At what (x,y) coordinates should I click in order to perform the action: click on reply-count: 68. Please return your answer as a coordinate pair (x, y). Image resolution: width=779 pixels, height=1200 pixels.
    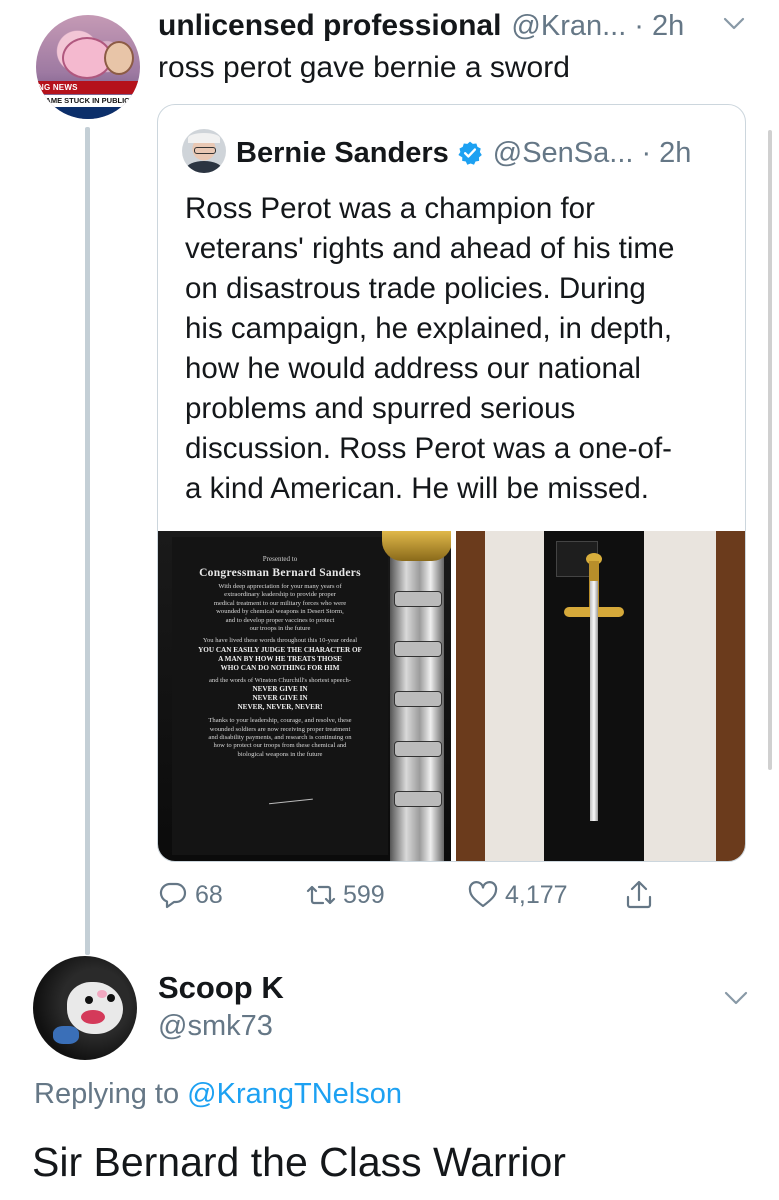
    Looking at the image, I should click on (209, 894).